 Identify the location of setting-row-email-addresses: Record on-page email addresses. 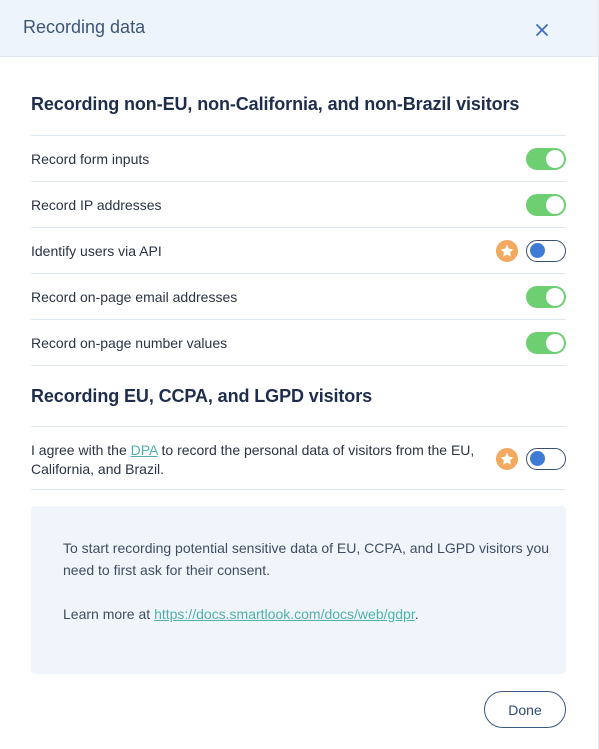
(298, 296).